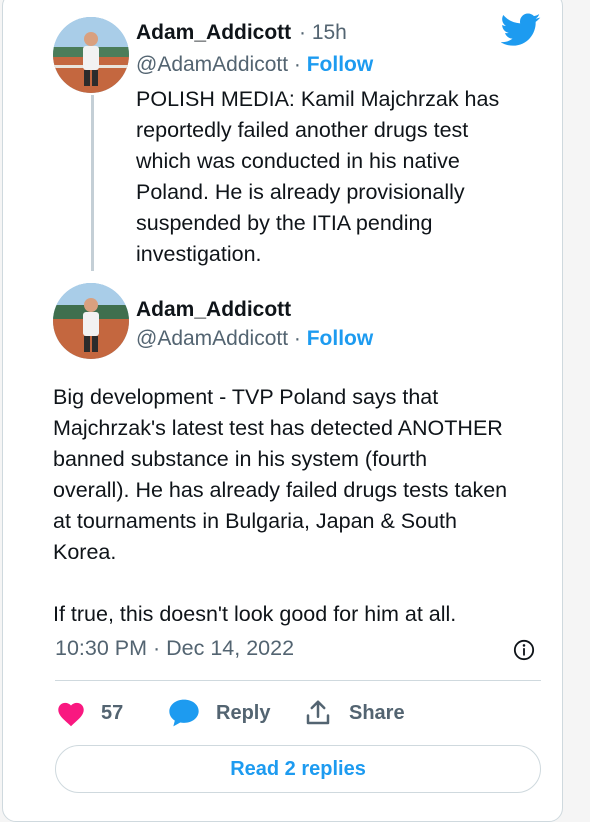 This screenshot has width=590, height=822. Describe the element at coordinates (240, 459) in the screenshot. I see `tweet-text-line: banned substance in his system (fourth` at that location.